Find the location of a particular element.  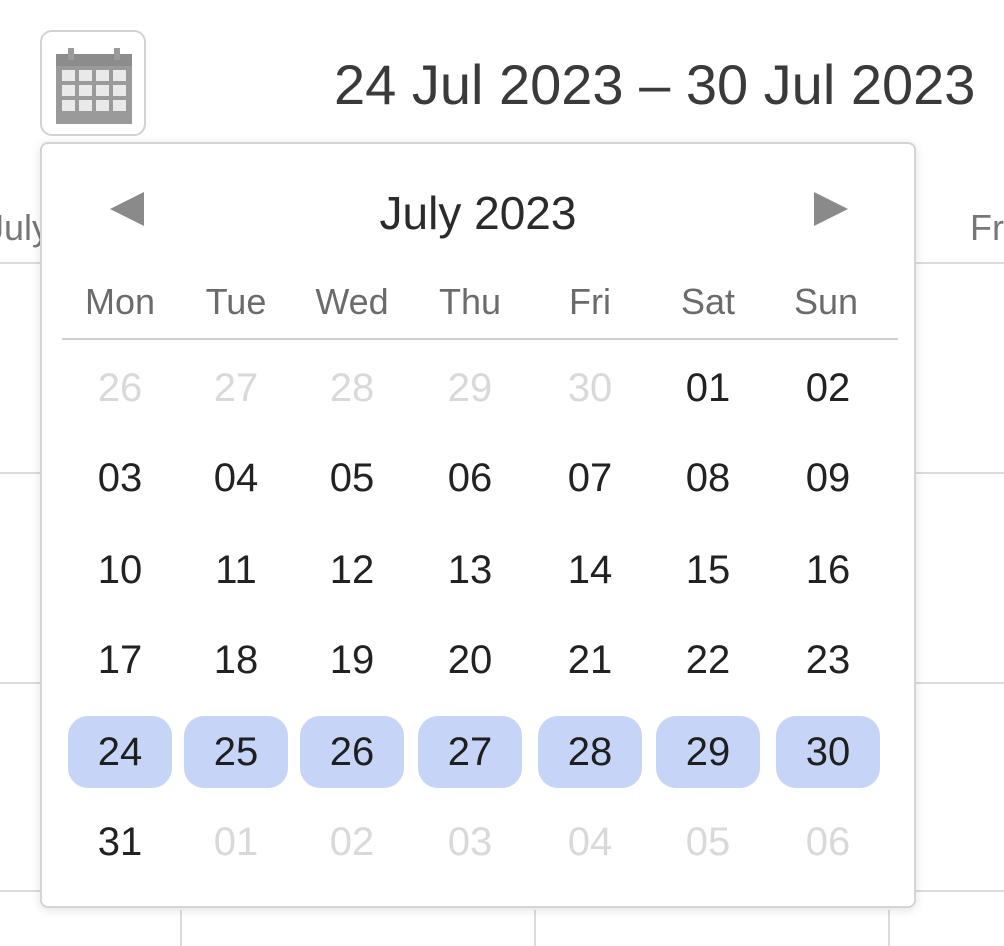

day-cell: 20 is located at coordinates (470, 660).